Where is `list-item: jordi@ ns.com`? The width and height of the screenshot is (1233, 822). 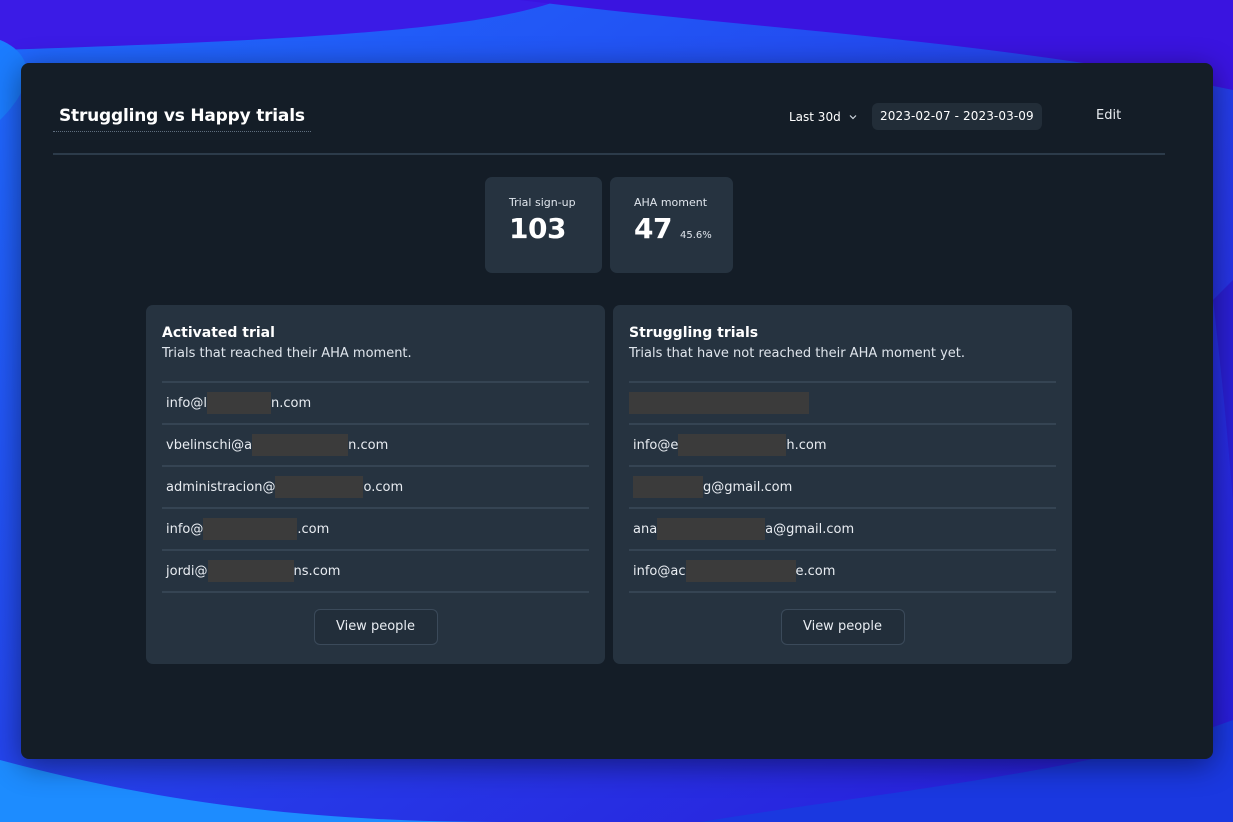
list-item: jordi@ ns.com is located at coordinates (375, 572).